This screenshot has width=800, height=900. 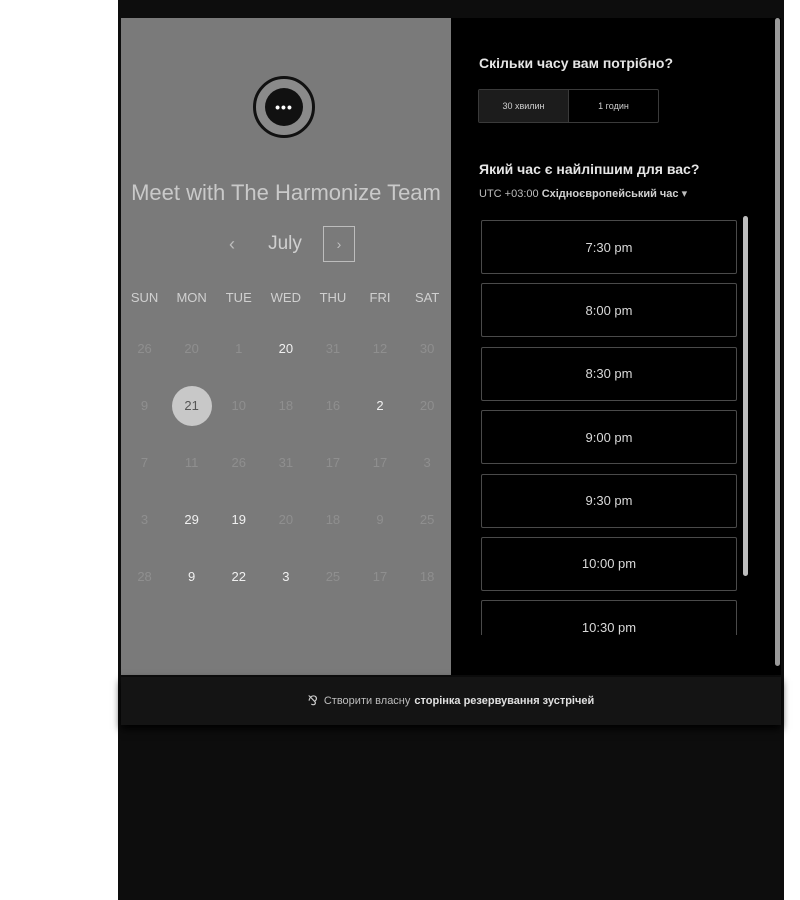 I want to click on month-navigation: ‹ July ›, so click(x=286, y=244).